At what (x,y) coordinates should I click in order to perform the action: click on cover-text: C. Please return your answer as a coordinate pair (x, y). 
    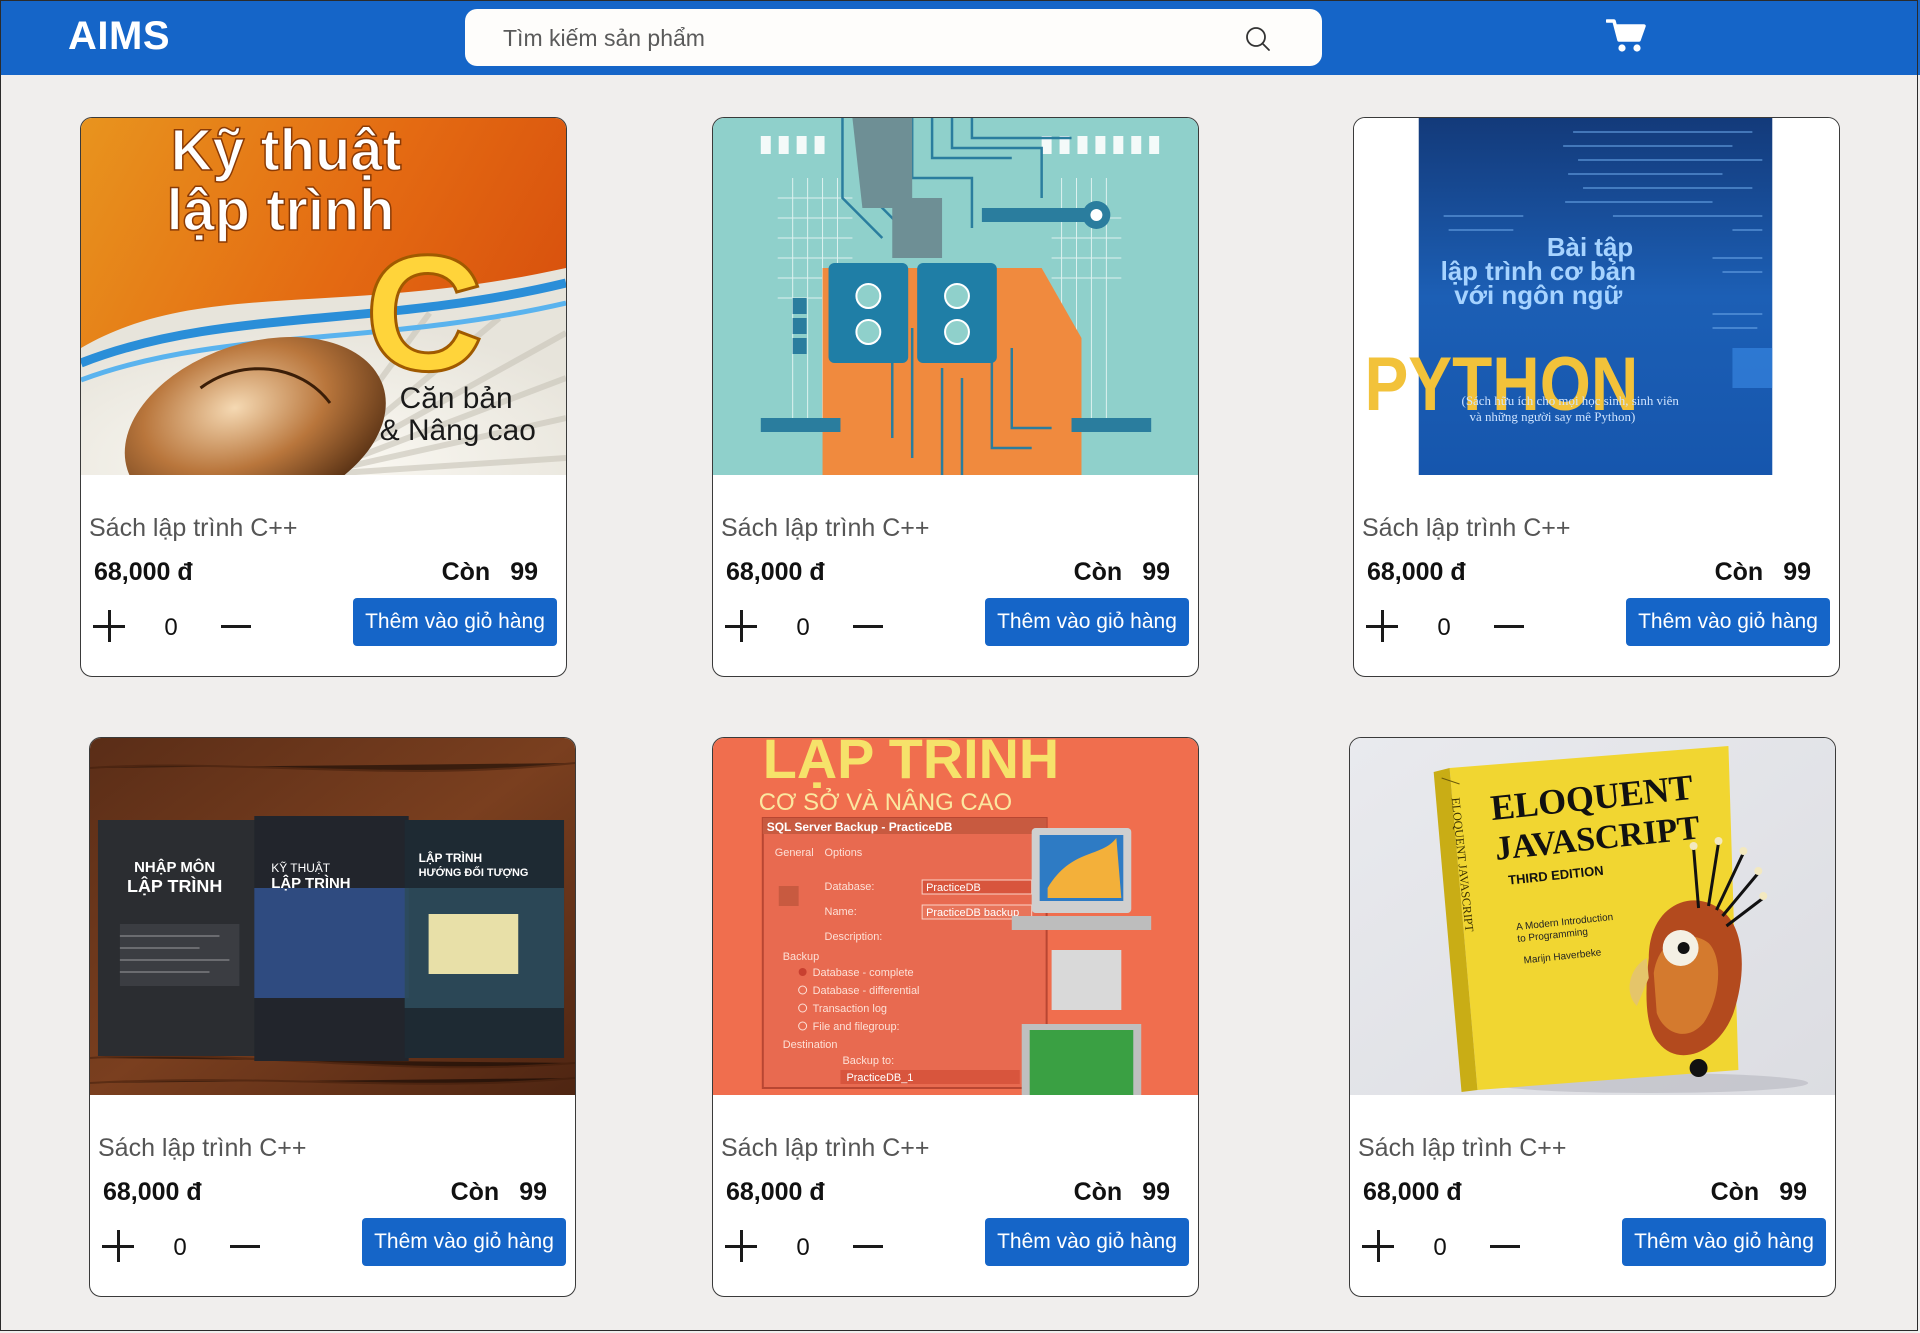
    Looking at the image, I should click on (424, 313).